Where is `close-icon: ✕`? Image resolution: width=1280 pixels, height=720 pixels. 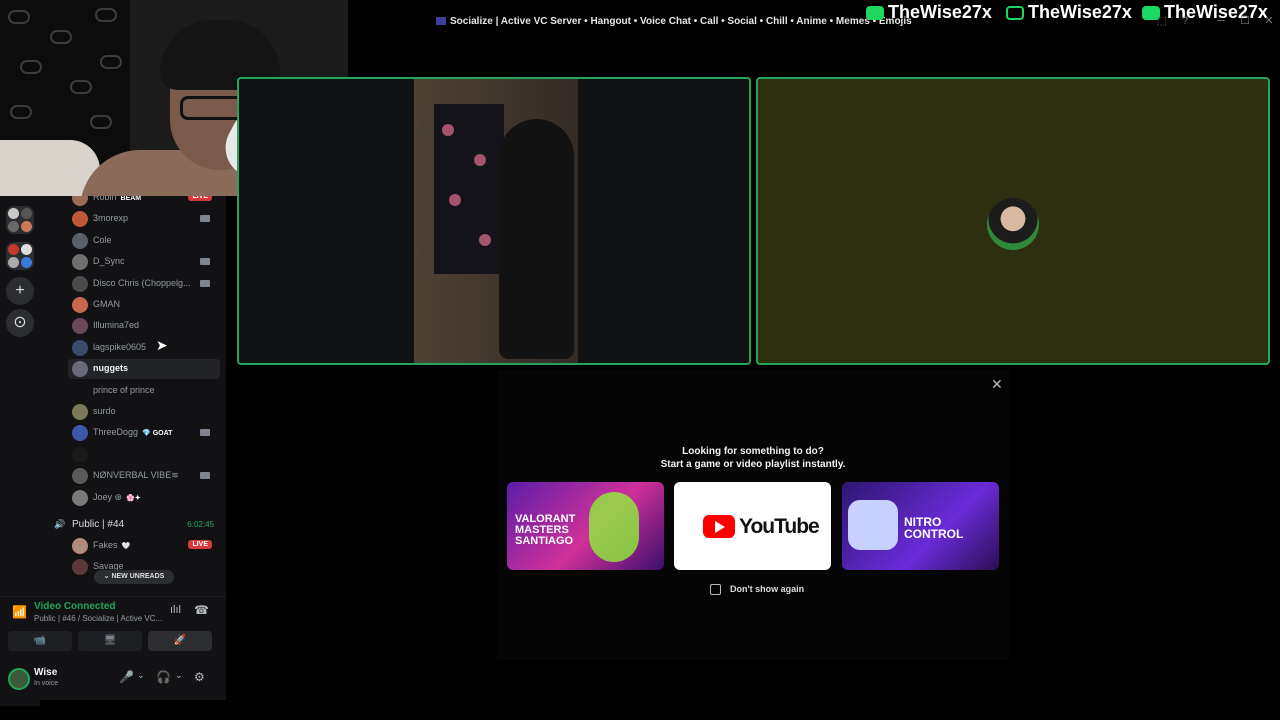 close-icon: ✕ is located at coordinates (997, 384).